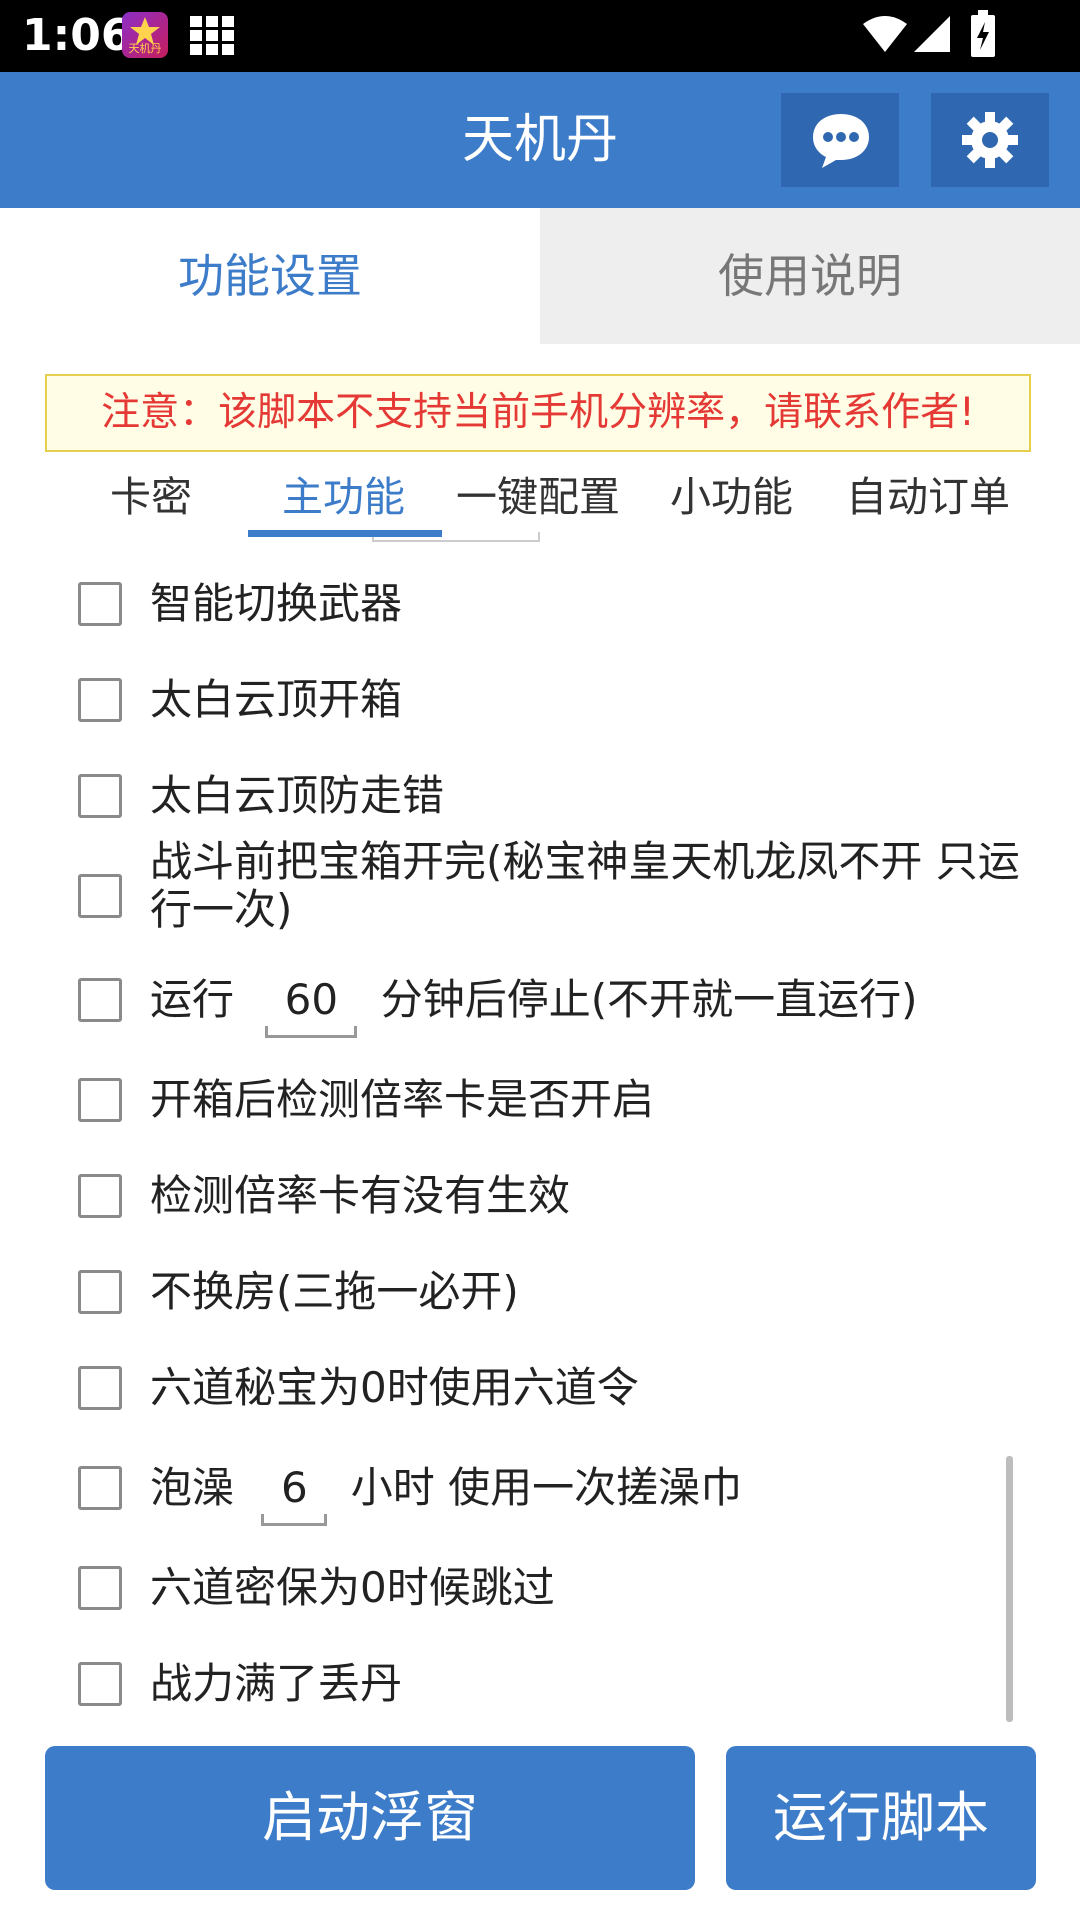  Describe the element at coordinates (297, 795) in the screenshot. I see `option-label: 太白云顶防走错` at that location.